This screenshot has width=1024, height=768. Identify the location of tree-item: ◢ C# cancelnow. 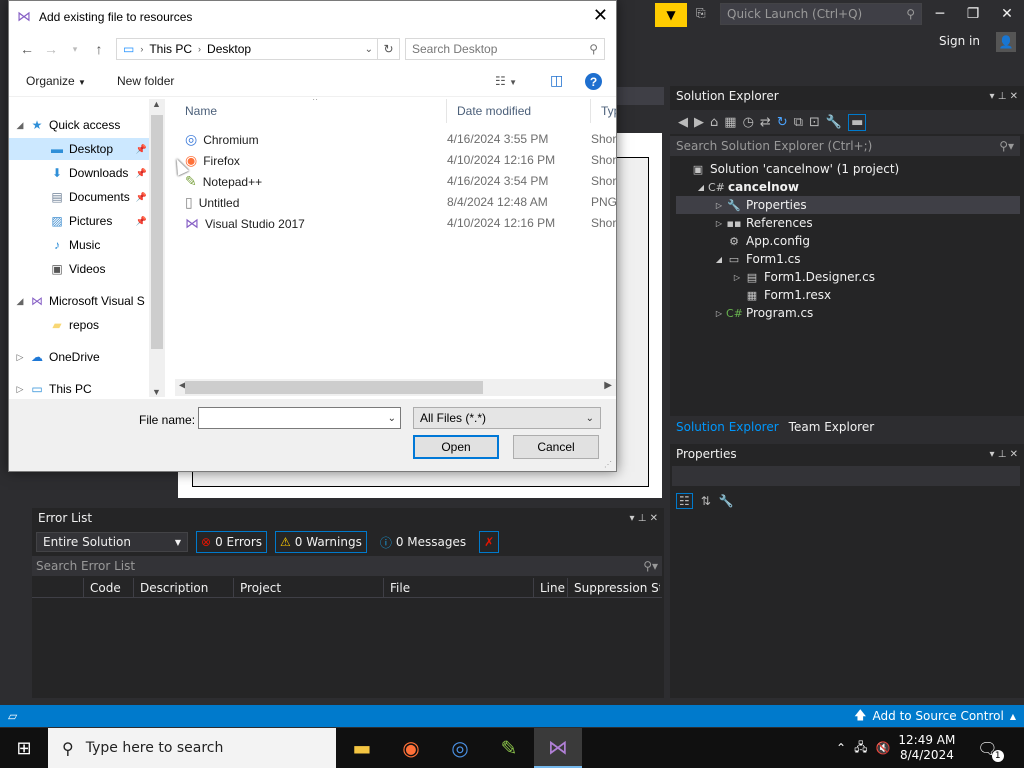
(848, 187).